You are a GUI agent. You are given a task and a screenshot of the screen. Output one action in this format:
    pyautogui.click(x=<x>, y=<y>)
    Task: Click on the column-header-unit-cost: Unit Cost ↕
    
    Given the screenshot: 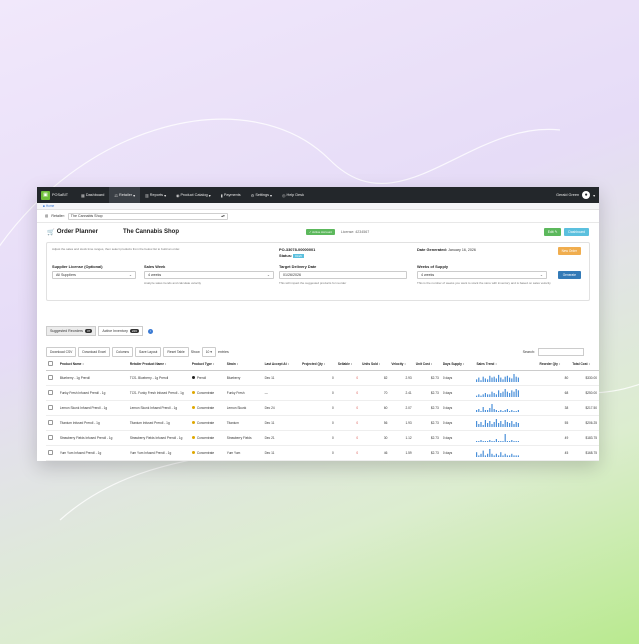 What is the action you would take?
    pyautogui.click(x=427, y=365)
    